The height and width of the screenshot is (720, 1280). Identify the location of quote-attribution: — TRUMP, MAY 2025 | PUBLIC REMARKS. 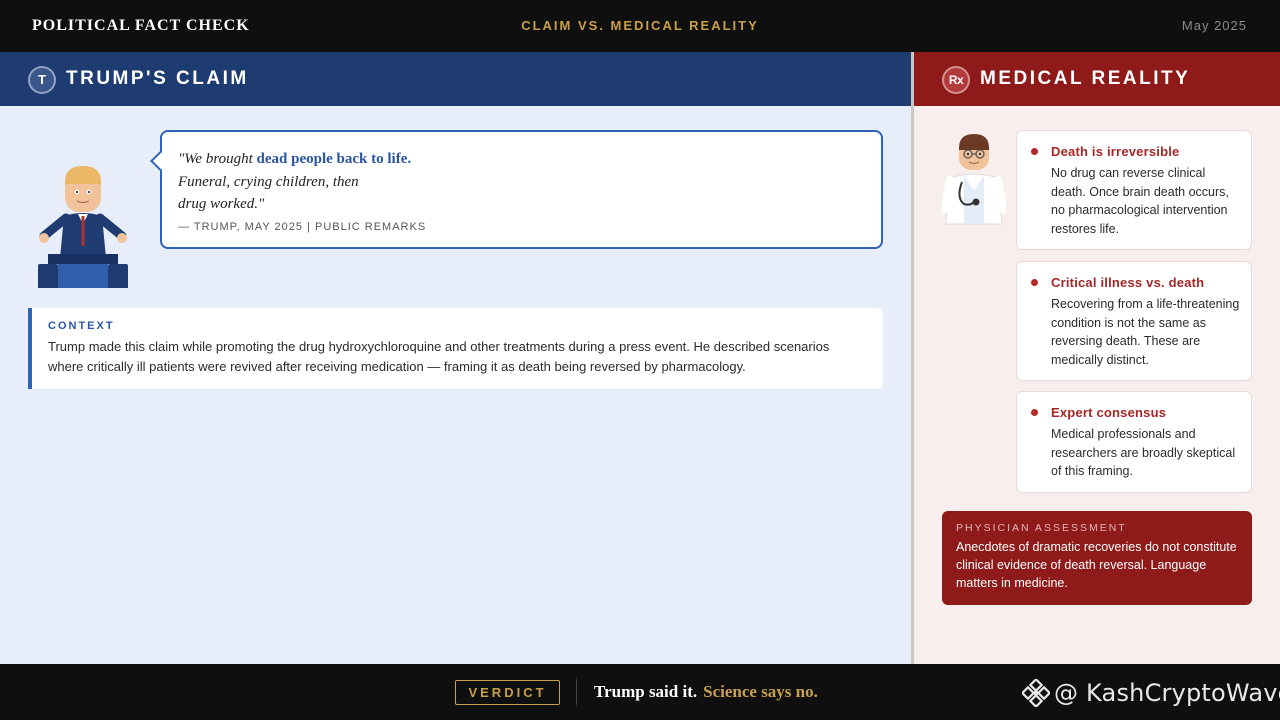
(302, 227).